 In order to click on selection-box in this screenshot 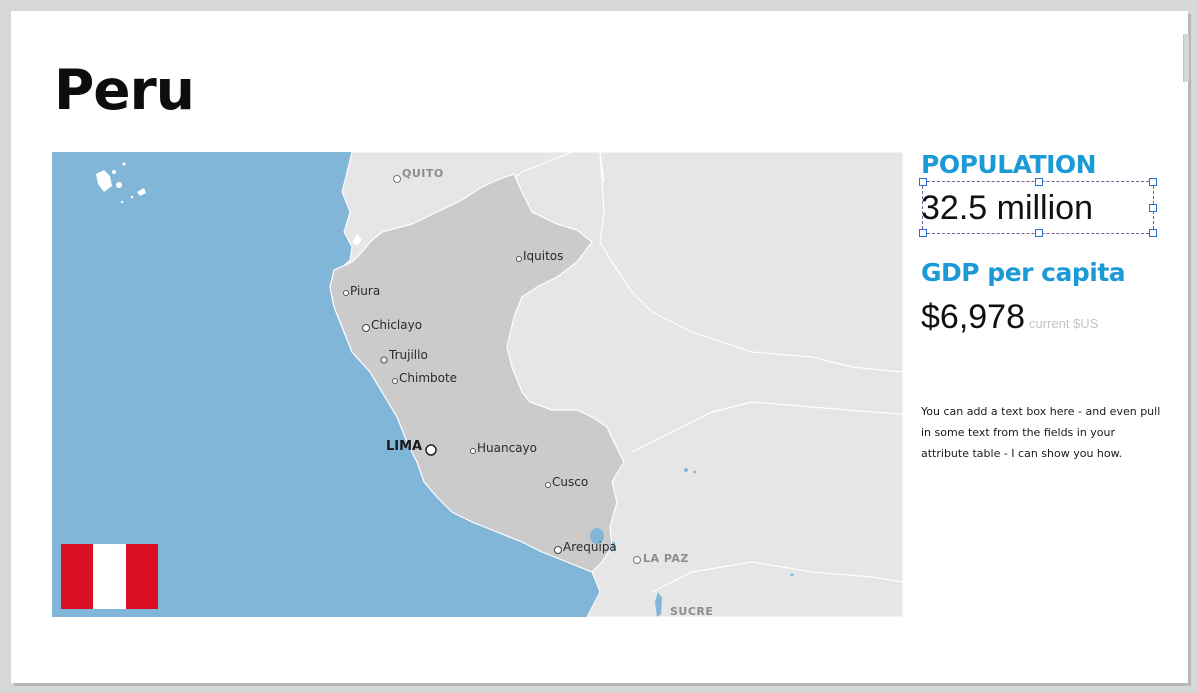, I will do `click(1038, 207)`.